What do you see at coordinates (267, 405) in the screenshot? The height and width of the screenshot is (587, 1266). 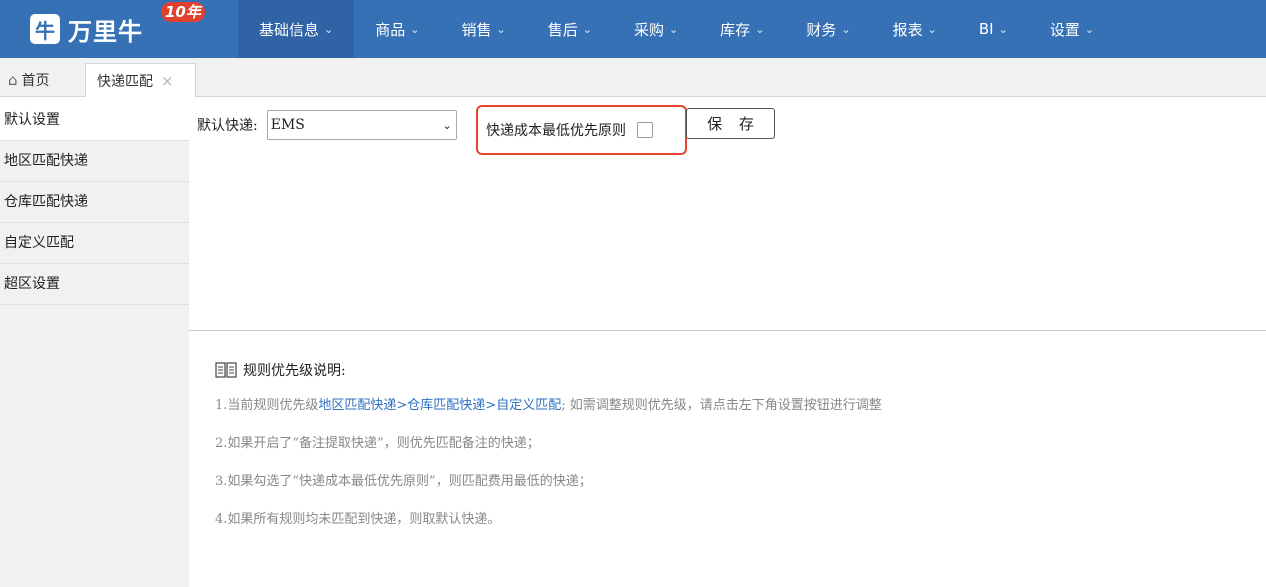 I see `note-line-1-prefix: 1.当前规则优先级` at bounding box center [267, 405].